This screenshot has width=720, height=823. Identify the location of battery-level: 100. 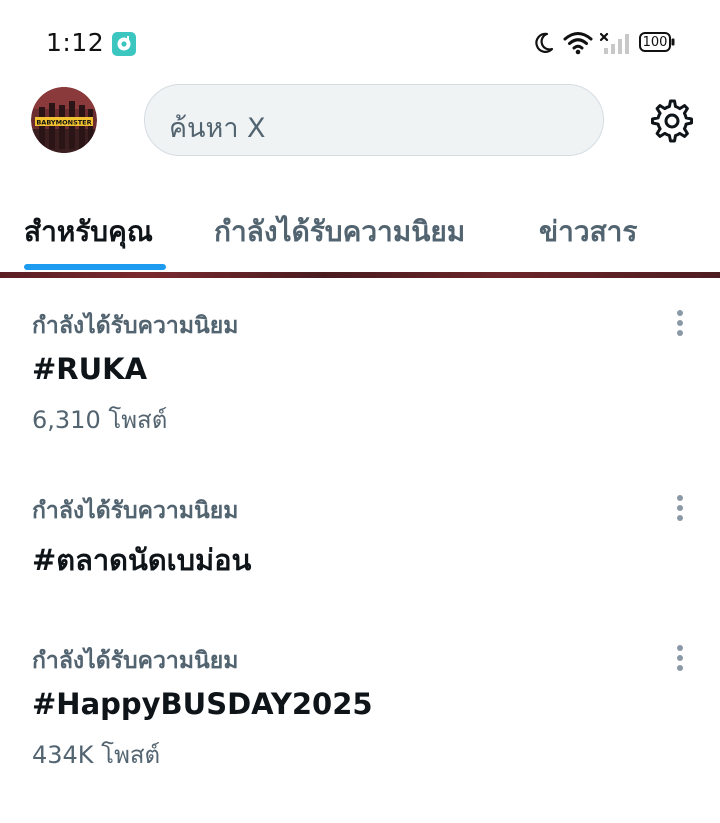
(655, 42).